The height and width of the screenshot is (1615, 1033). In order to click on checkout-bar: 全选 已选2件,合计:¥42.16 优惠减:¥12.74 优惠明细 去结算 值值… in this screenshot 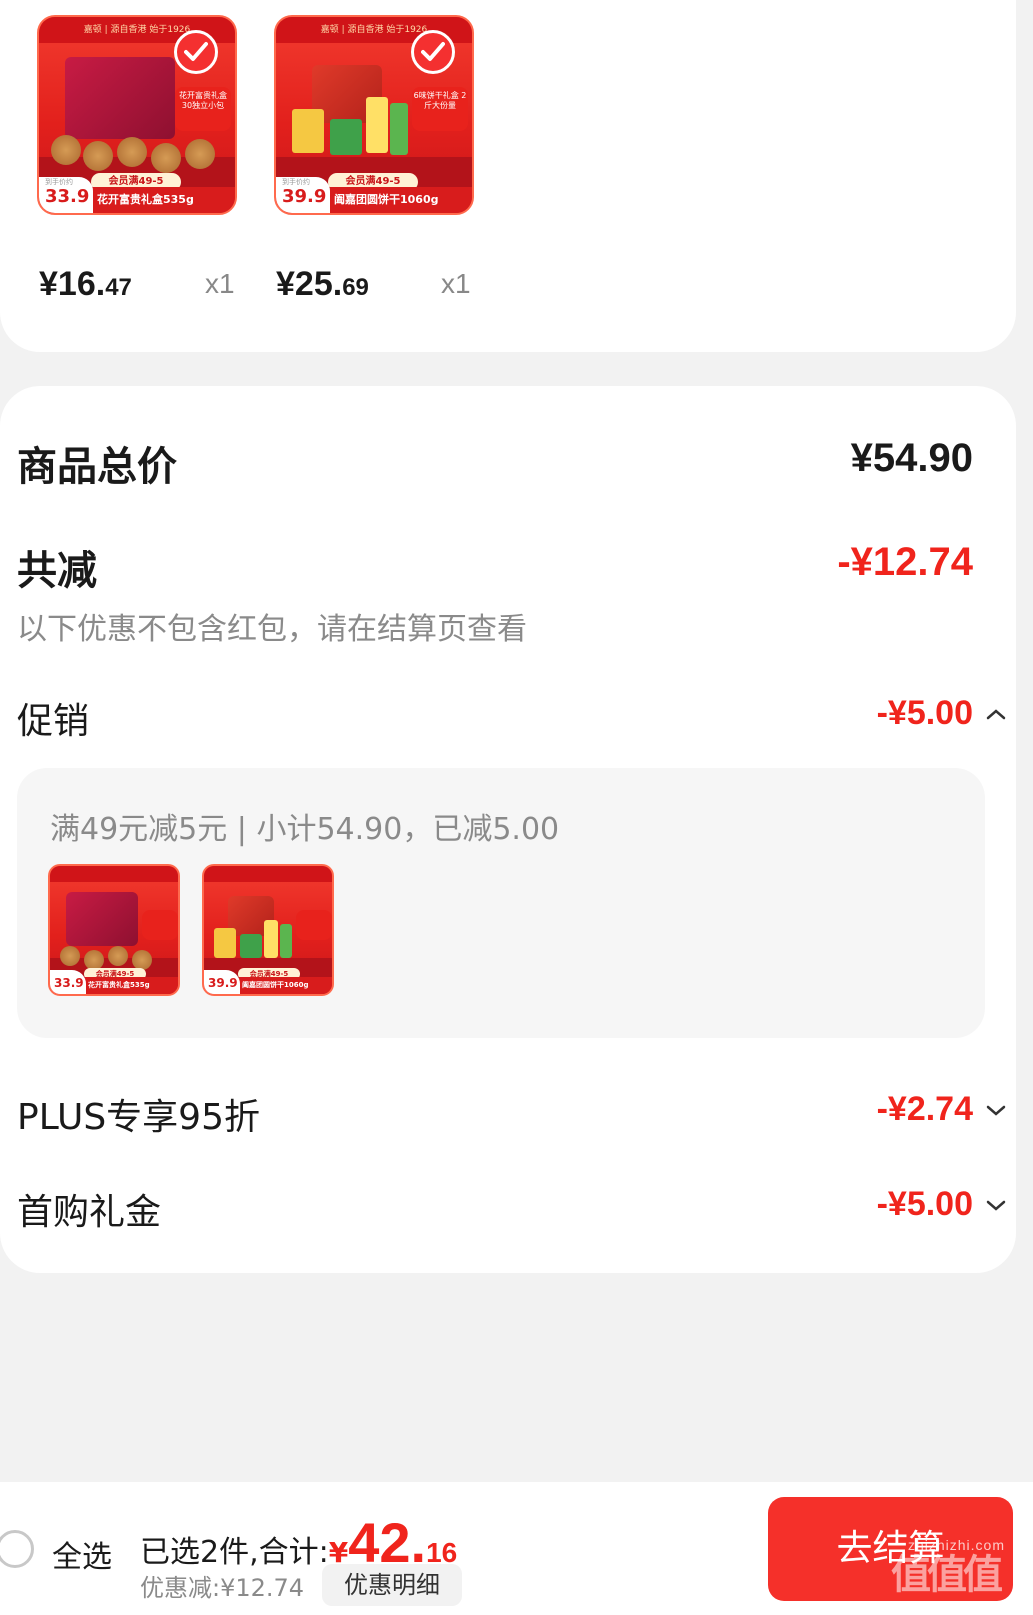, I will do `click(516, 1548)`.